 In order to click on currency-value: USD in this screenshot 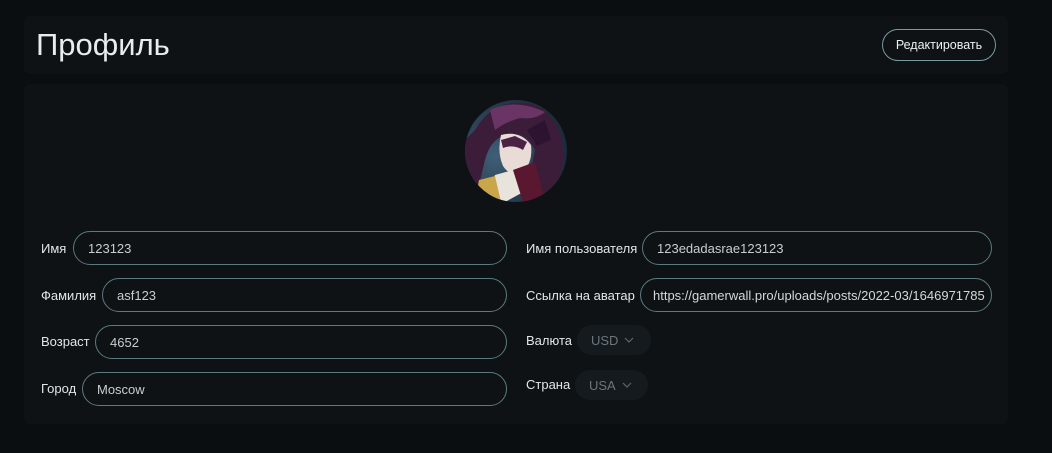, I will do `click(605, 340)`.